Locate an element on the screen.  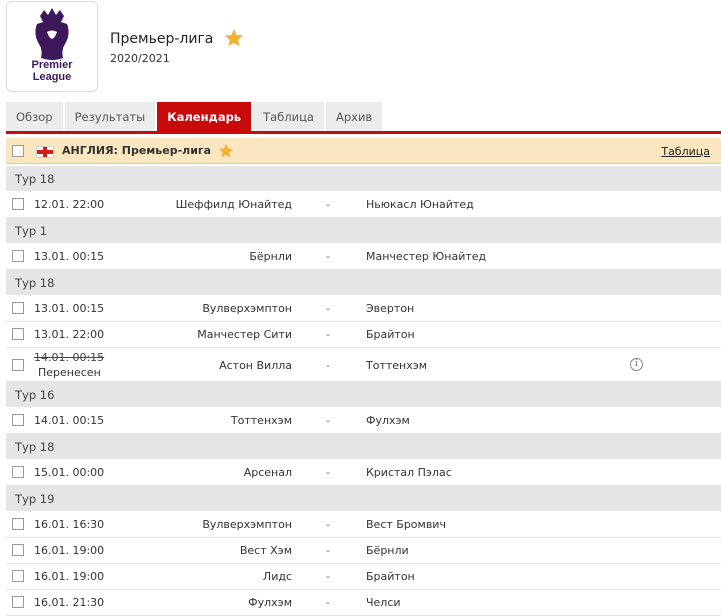
home-team: Тоттенхэм is located at coordinates (261, 420).